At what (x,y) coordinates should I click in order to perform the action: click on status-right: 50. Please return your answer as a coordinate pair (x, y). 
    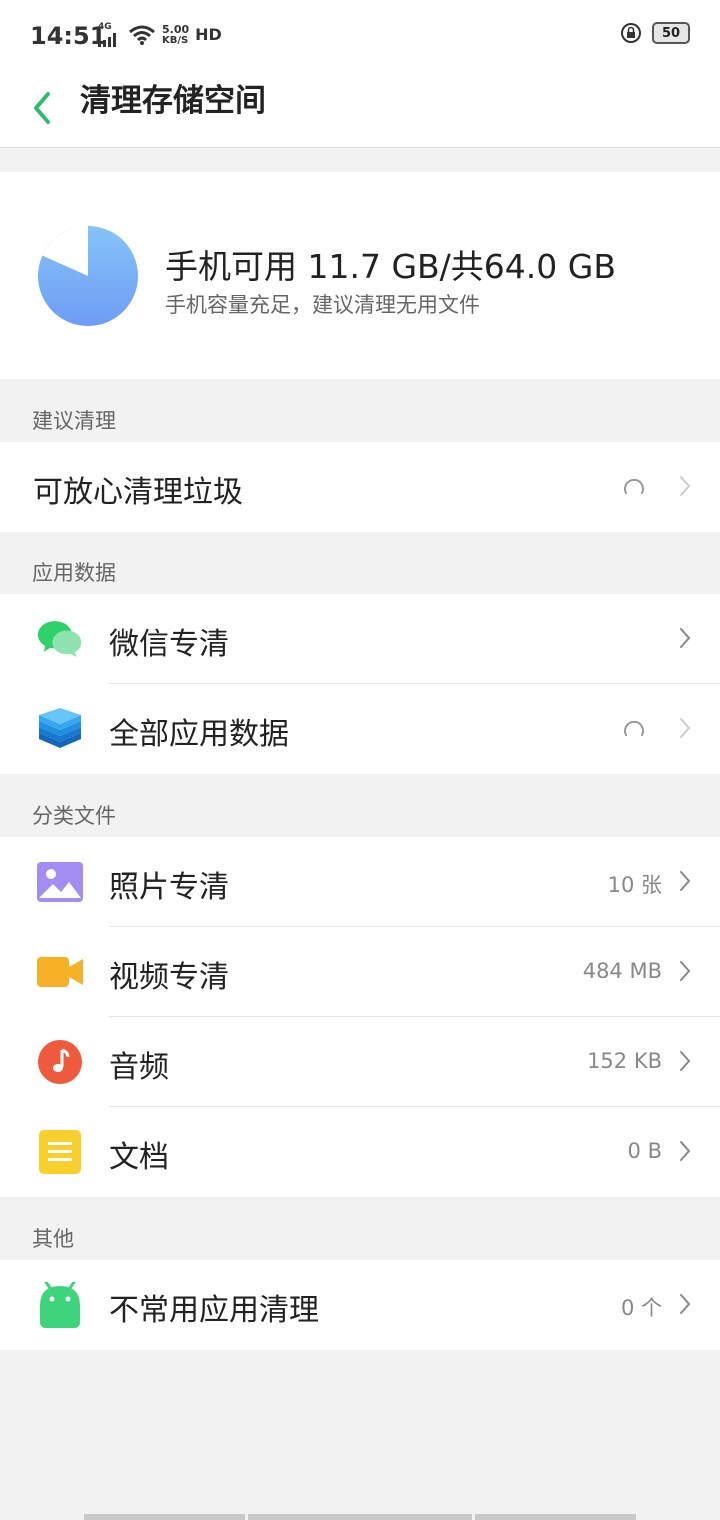
    Looking at the image, I should click on (655, 33).